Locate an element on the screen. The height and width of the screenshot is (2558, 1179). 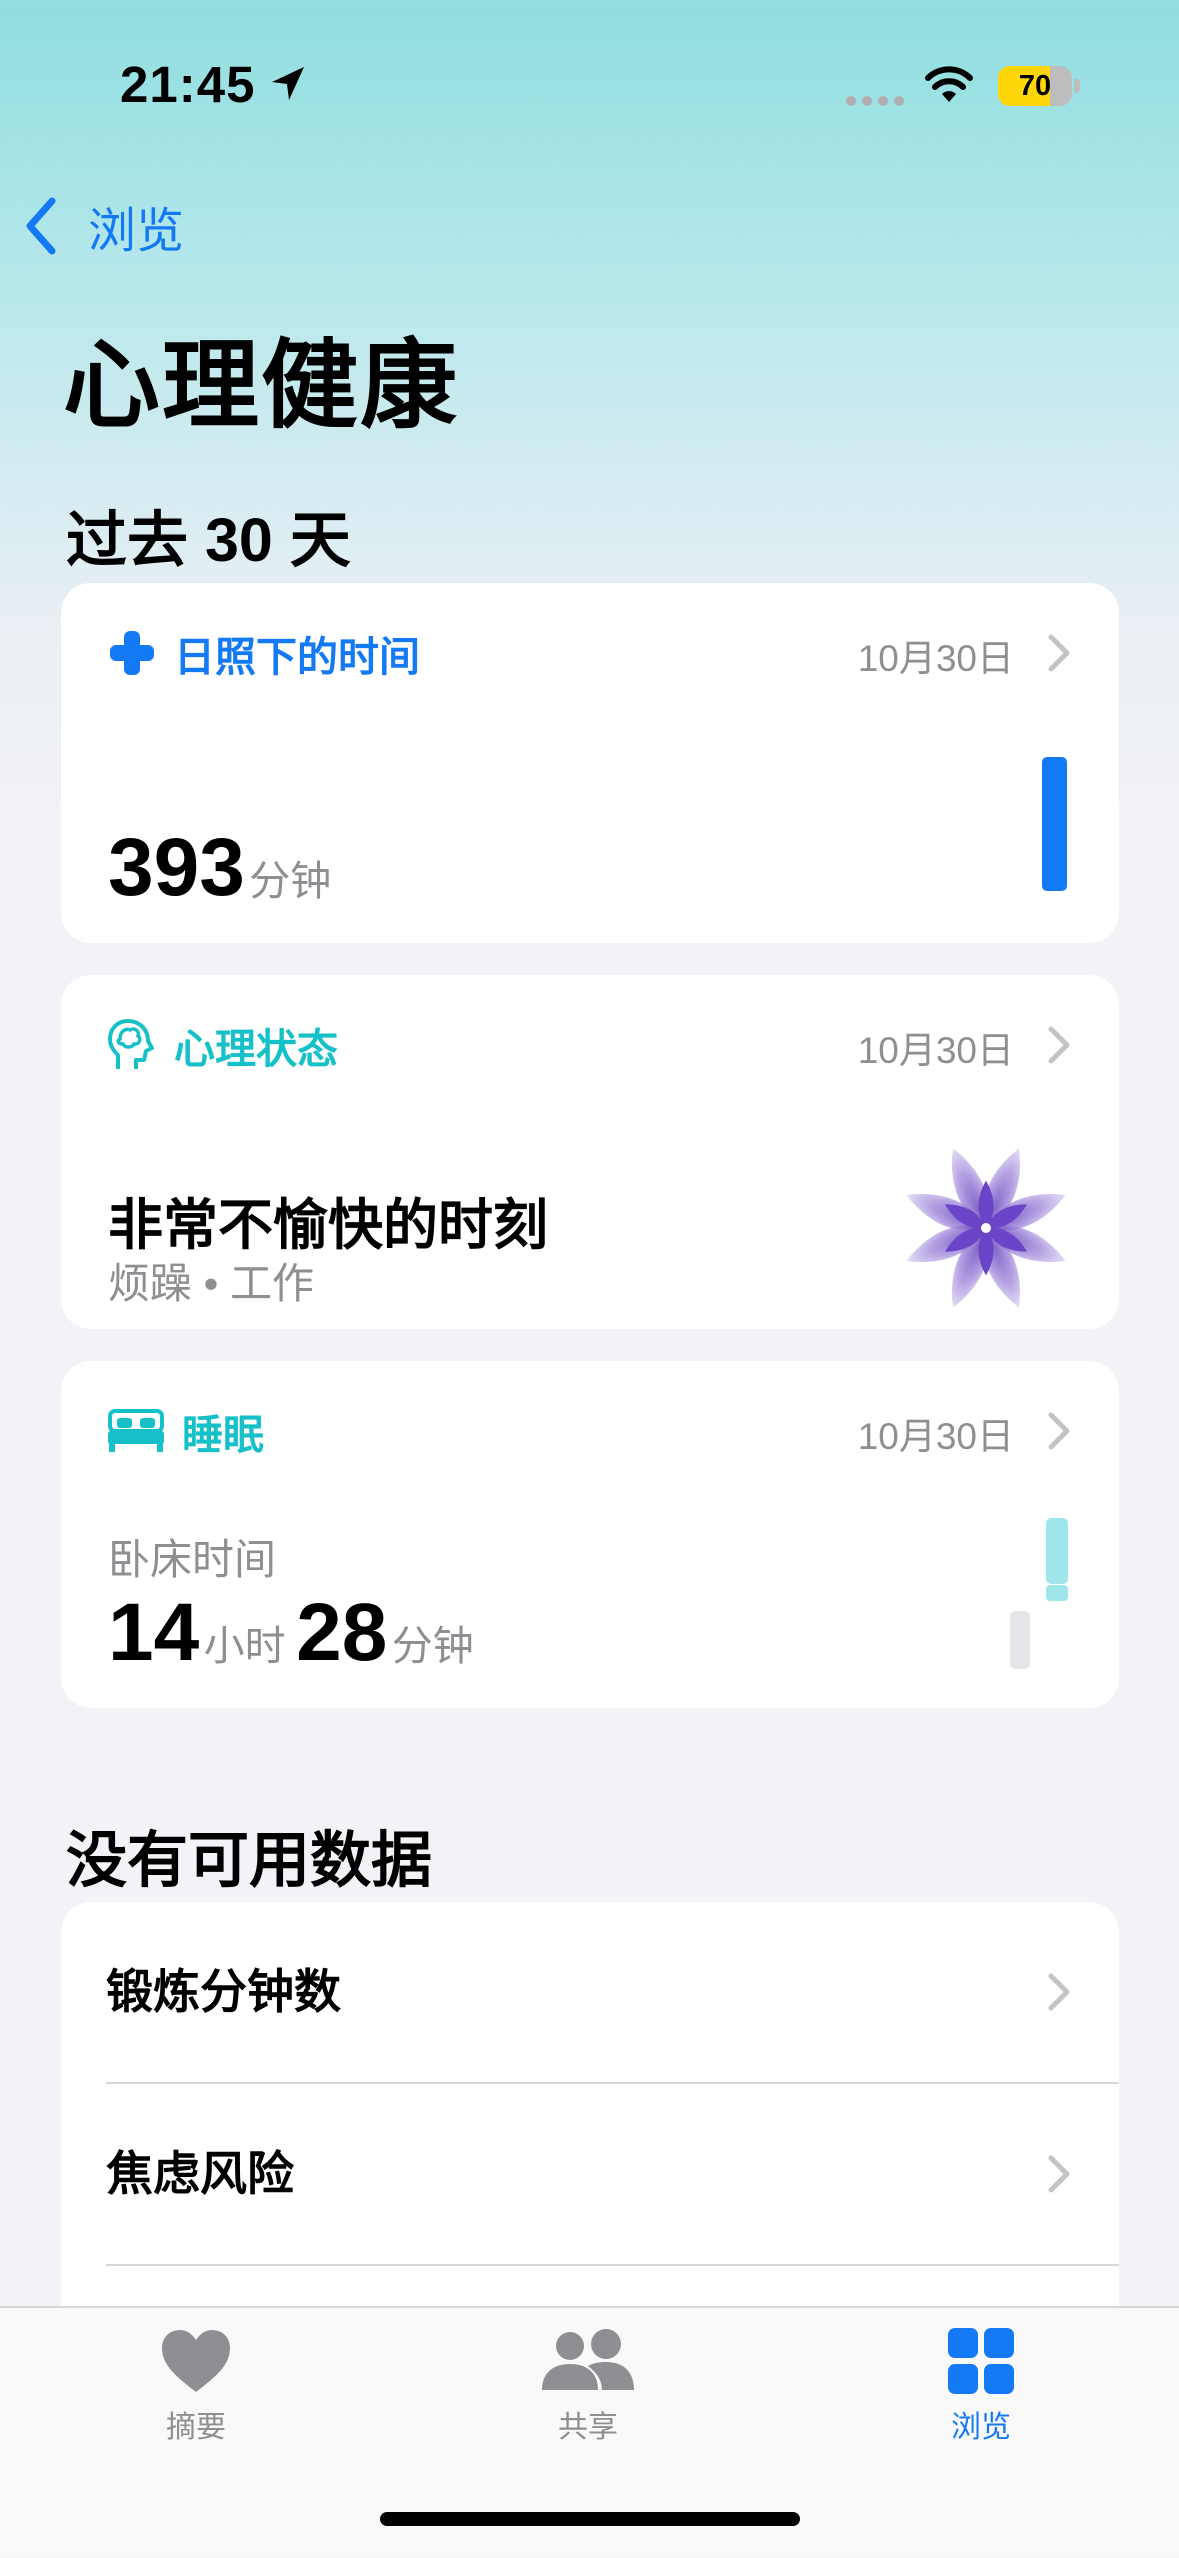
divider is located at coordinates (612, 2265).